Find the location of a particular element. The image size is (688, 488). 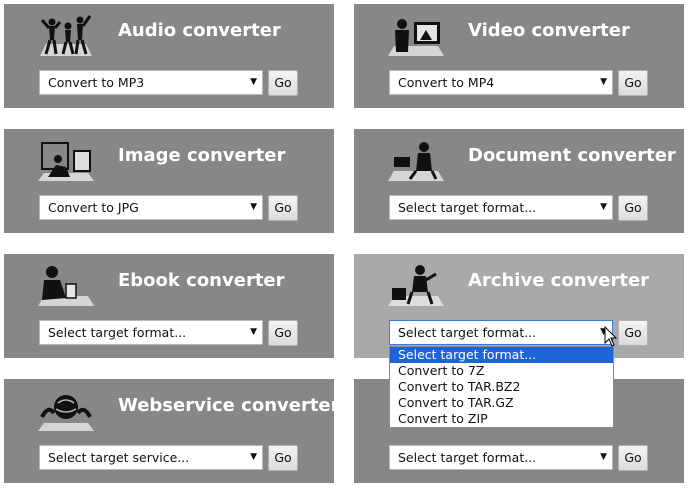

archive-format-select: Select target format... ▼ is located at coordinates (501, 332).